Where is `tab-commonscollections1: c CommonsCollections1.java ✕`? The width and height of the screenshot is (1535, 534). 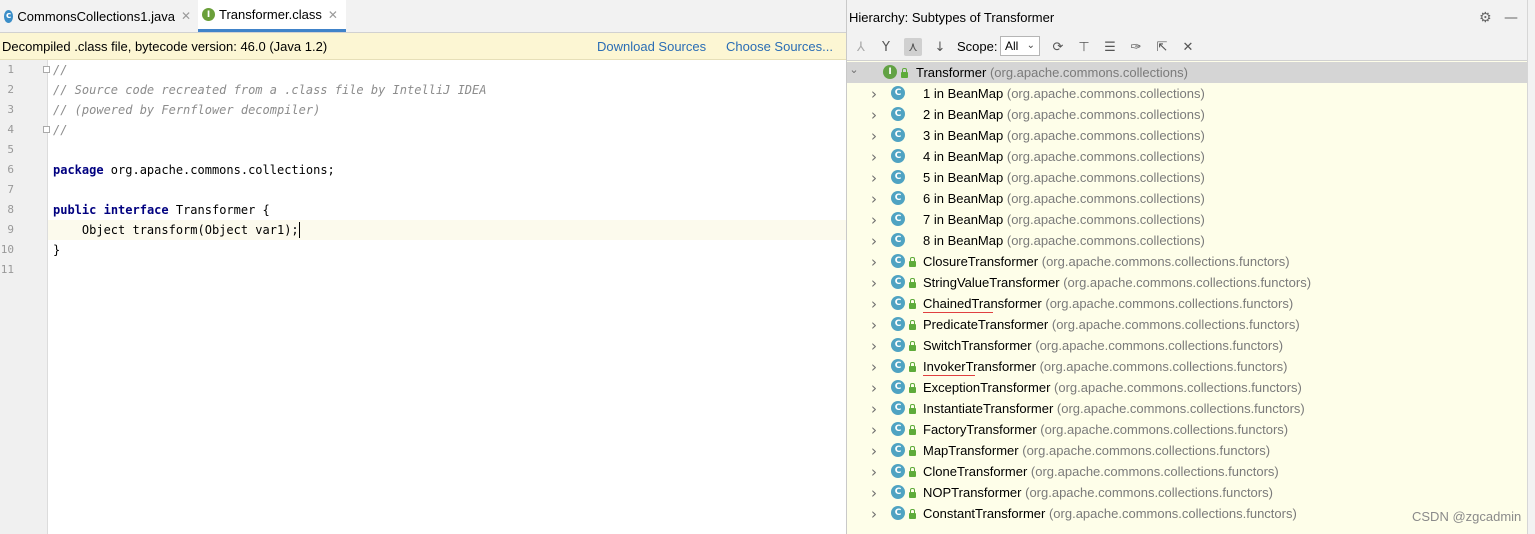
tab-commonscollections1: c CommonsCollections1.java ✕ is located at coordinates (97, 16).